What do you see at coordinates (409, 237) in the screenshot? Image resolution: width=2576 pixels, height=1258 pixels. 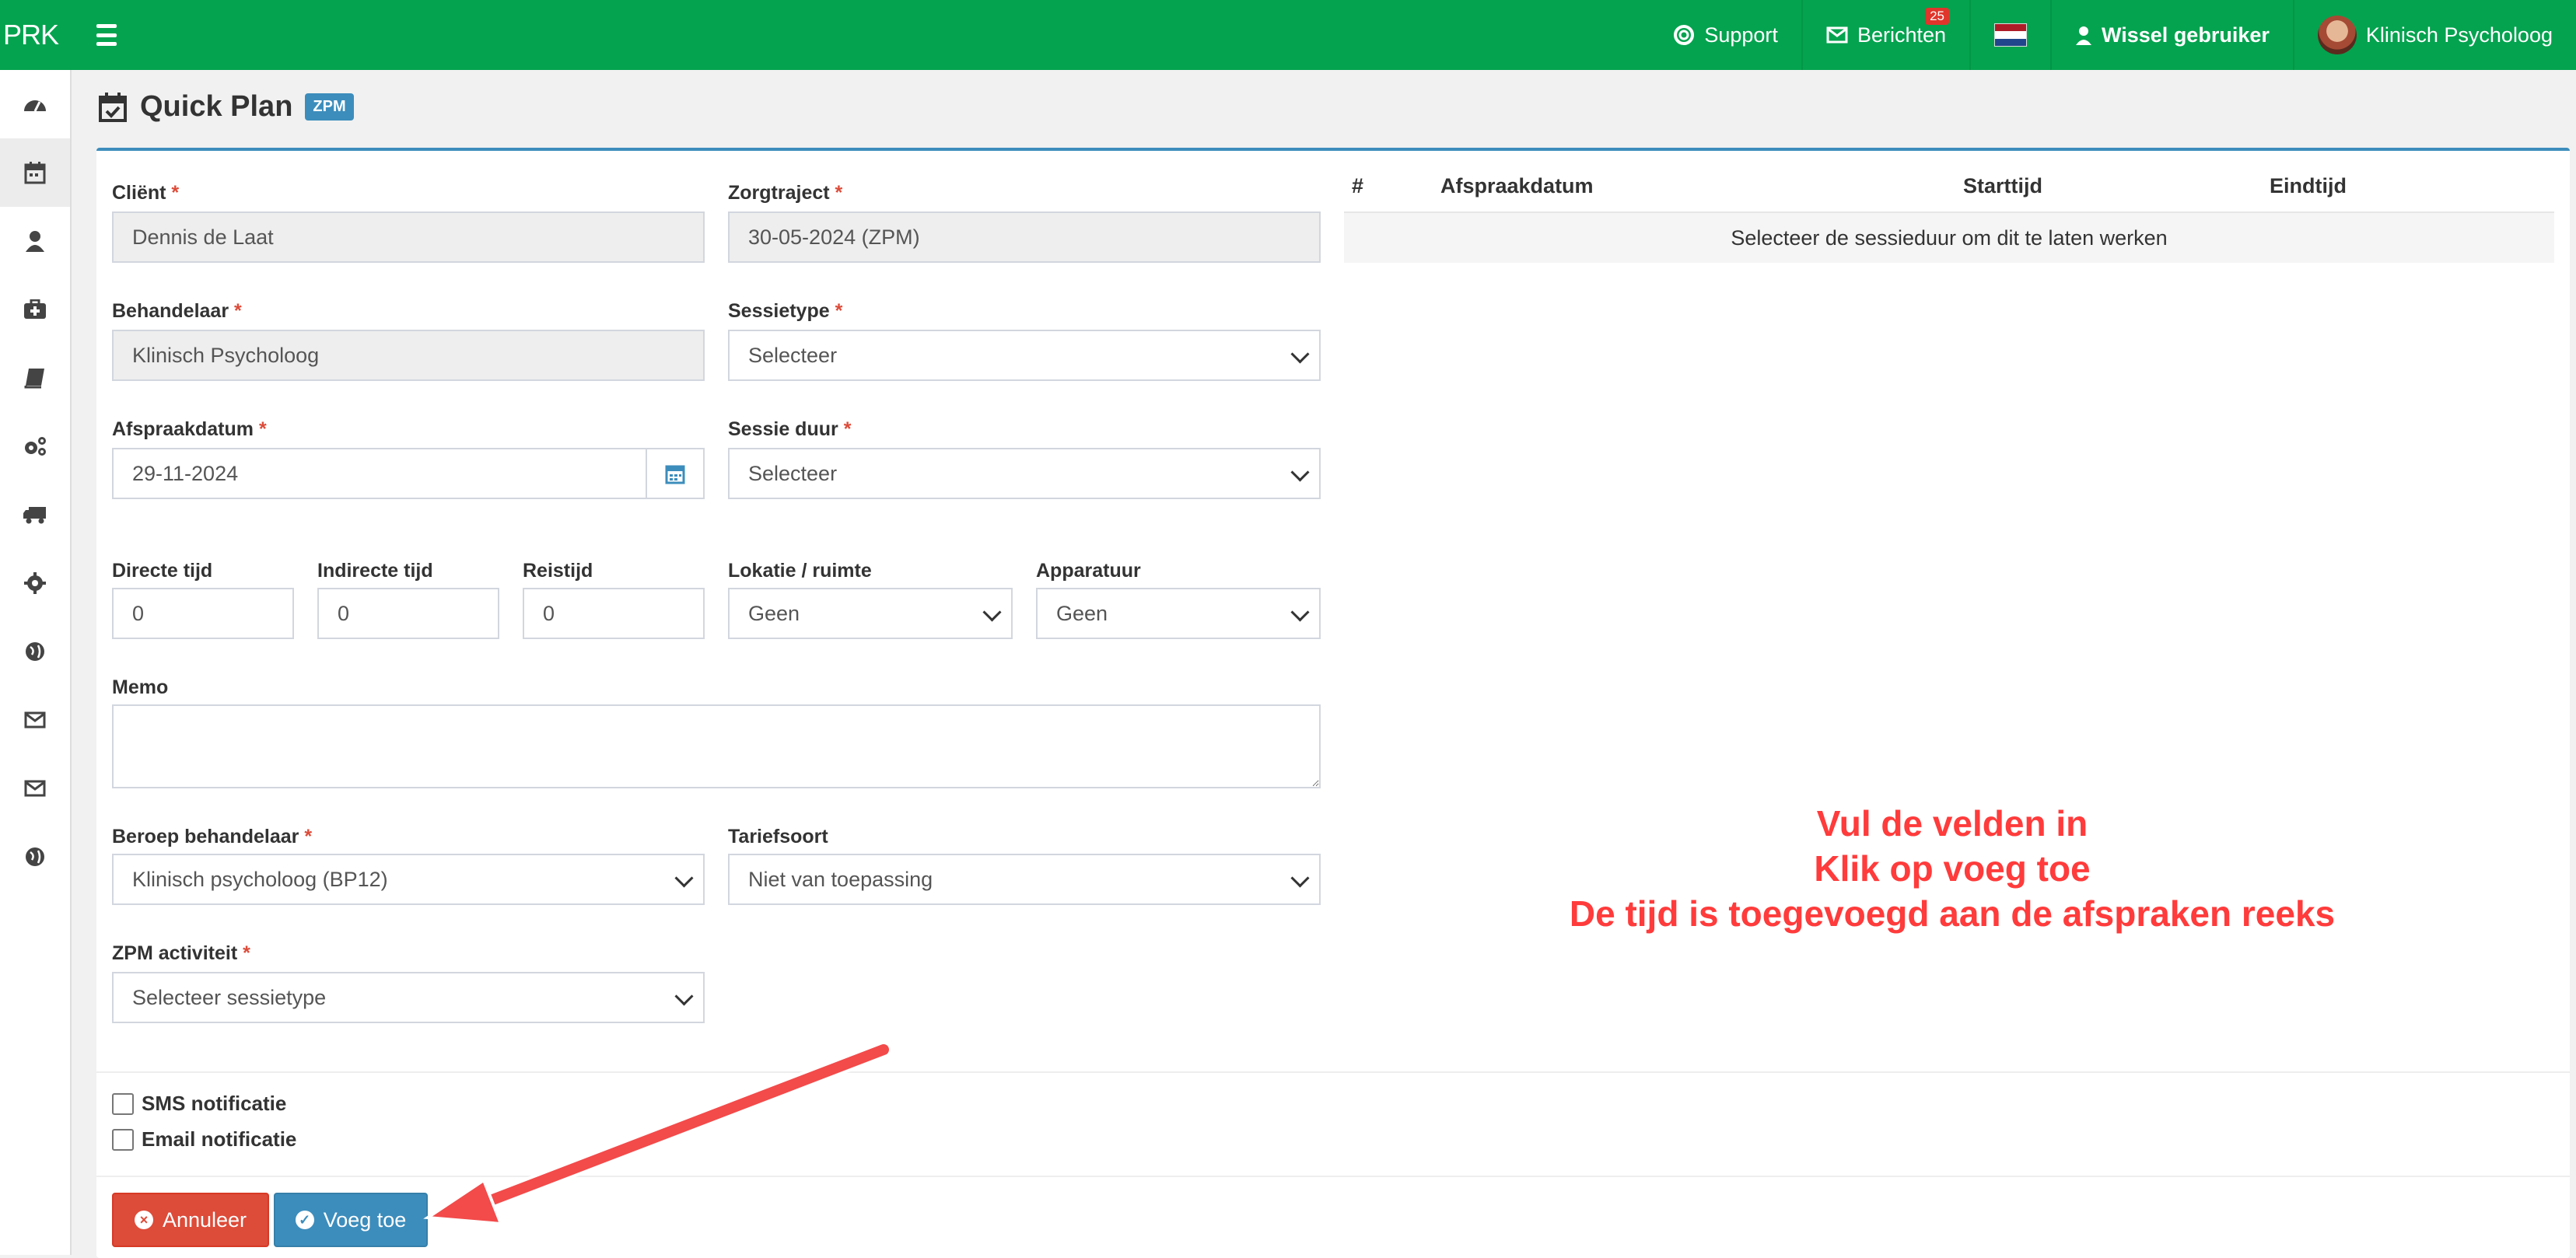 I see `client-field: Dennis de Laat` at bounding box center [409, 237].